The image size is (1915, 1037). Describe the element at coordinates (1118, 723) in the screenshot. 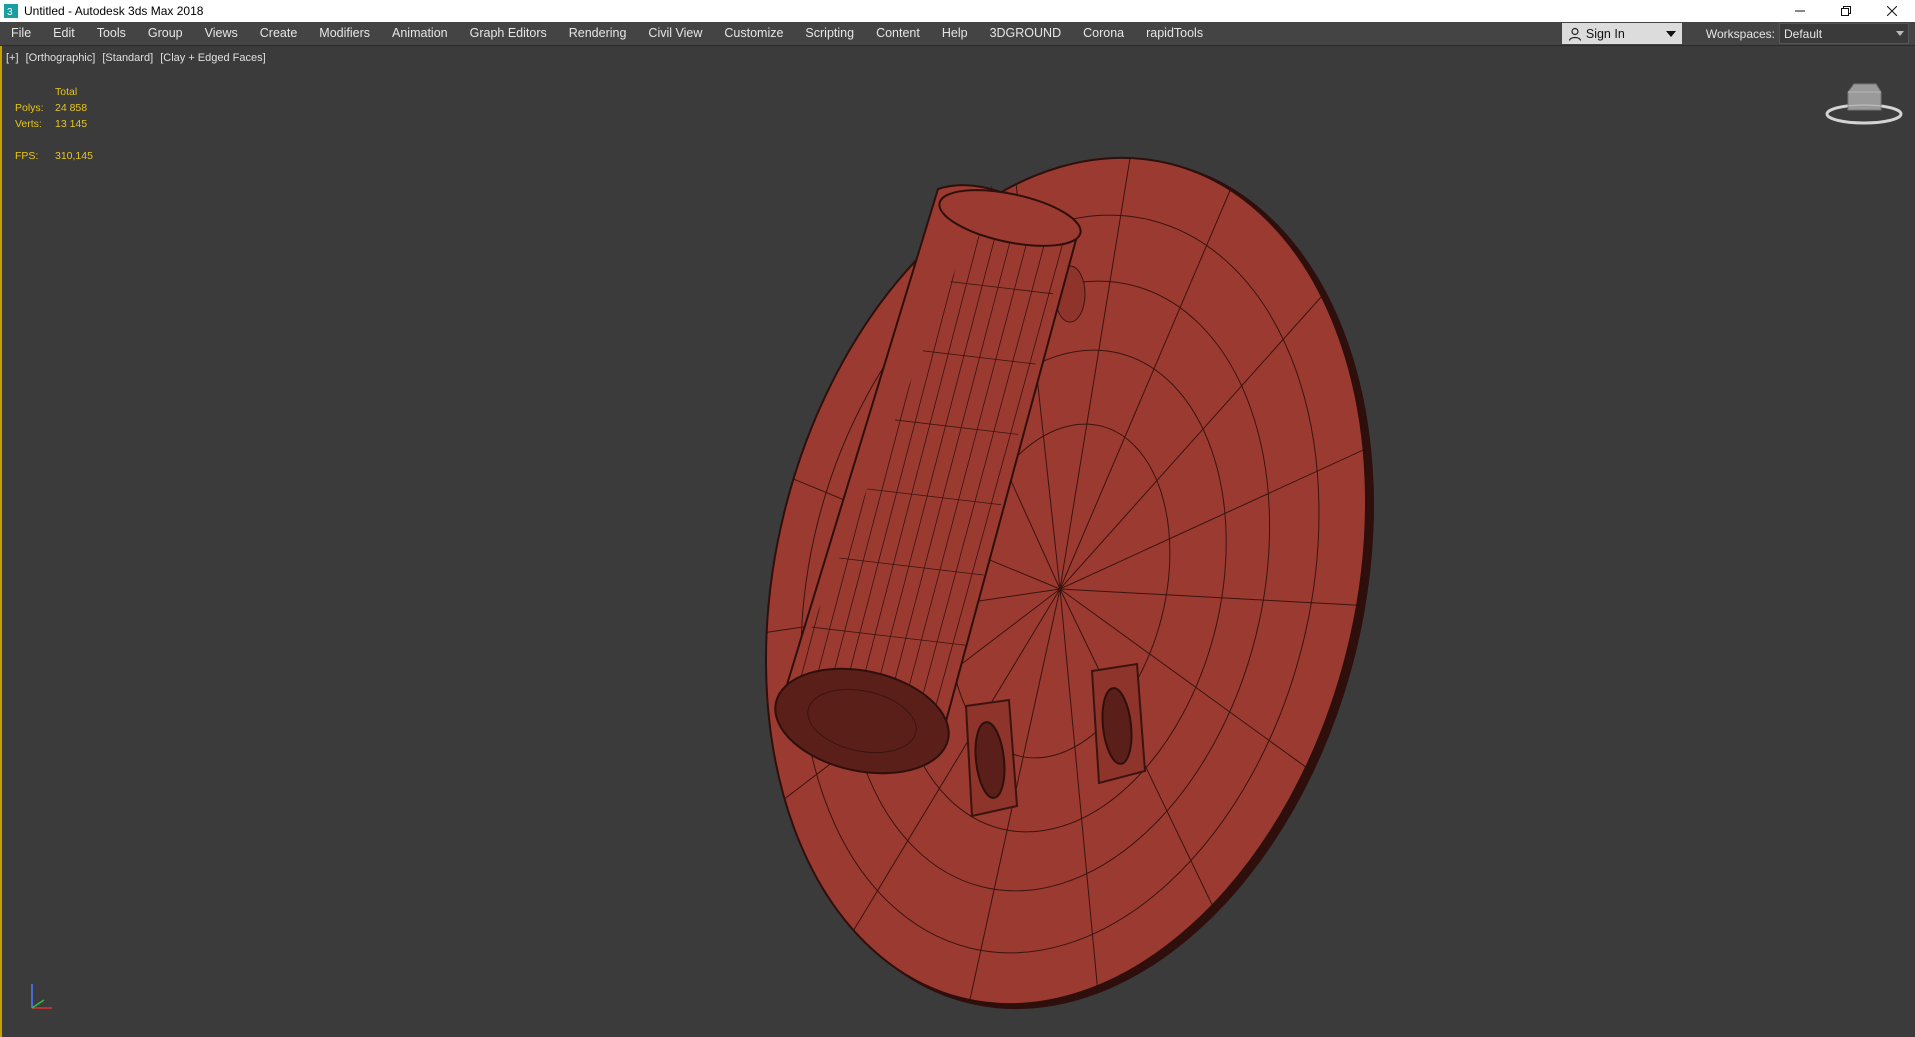

I see `mounting-slot-right` at that location.